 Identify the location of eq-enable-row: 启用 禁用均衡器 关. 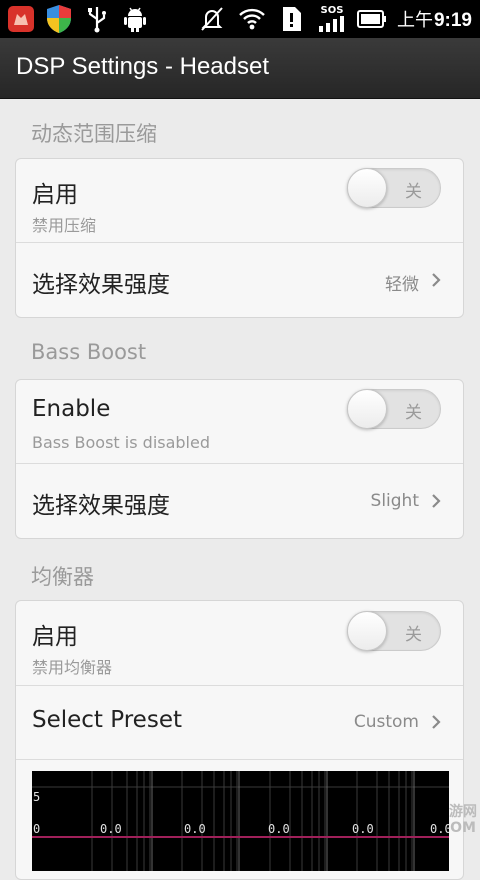
(239, 643).